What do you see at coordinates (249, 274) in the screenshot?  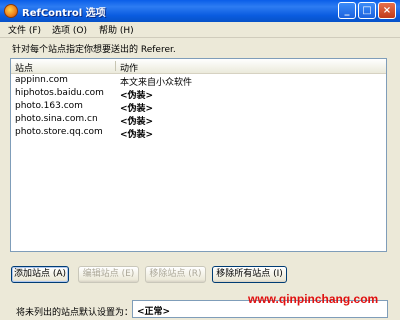 I see `remove-all-sites-button: 移除所有站点 (I)` at bounding box center [249, 274].